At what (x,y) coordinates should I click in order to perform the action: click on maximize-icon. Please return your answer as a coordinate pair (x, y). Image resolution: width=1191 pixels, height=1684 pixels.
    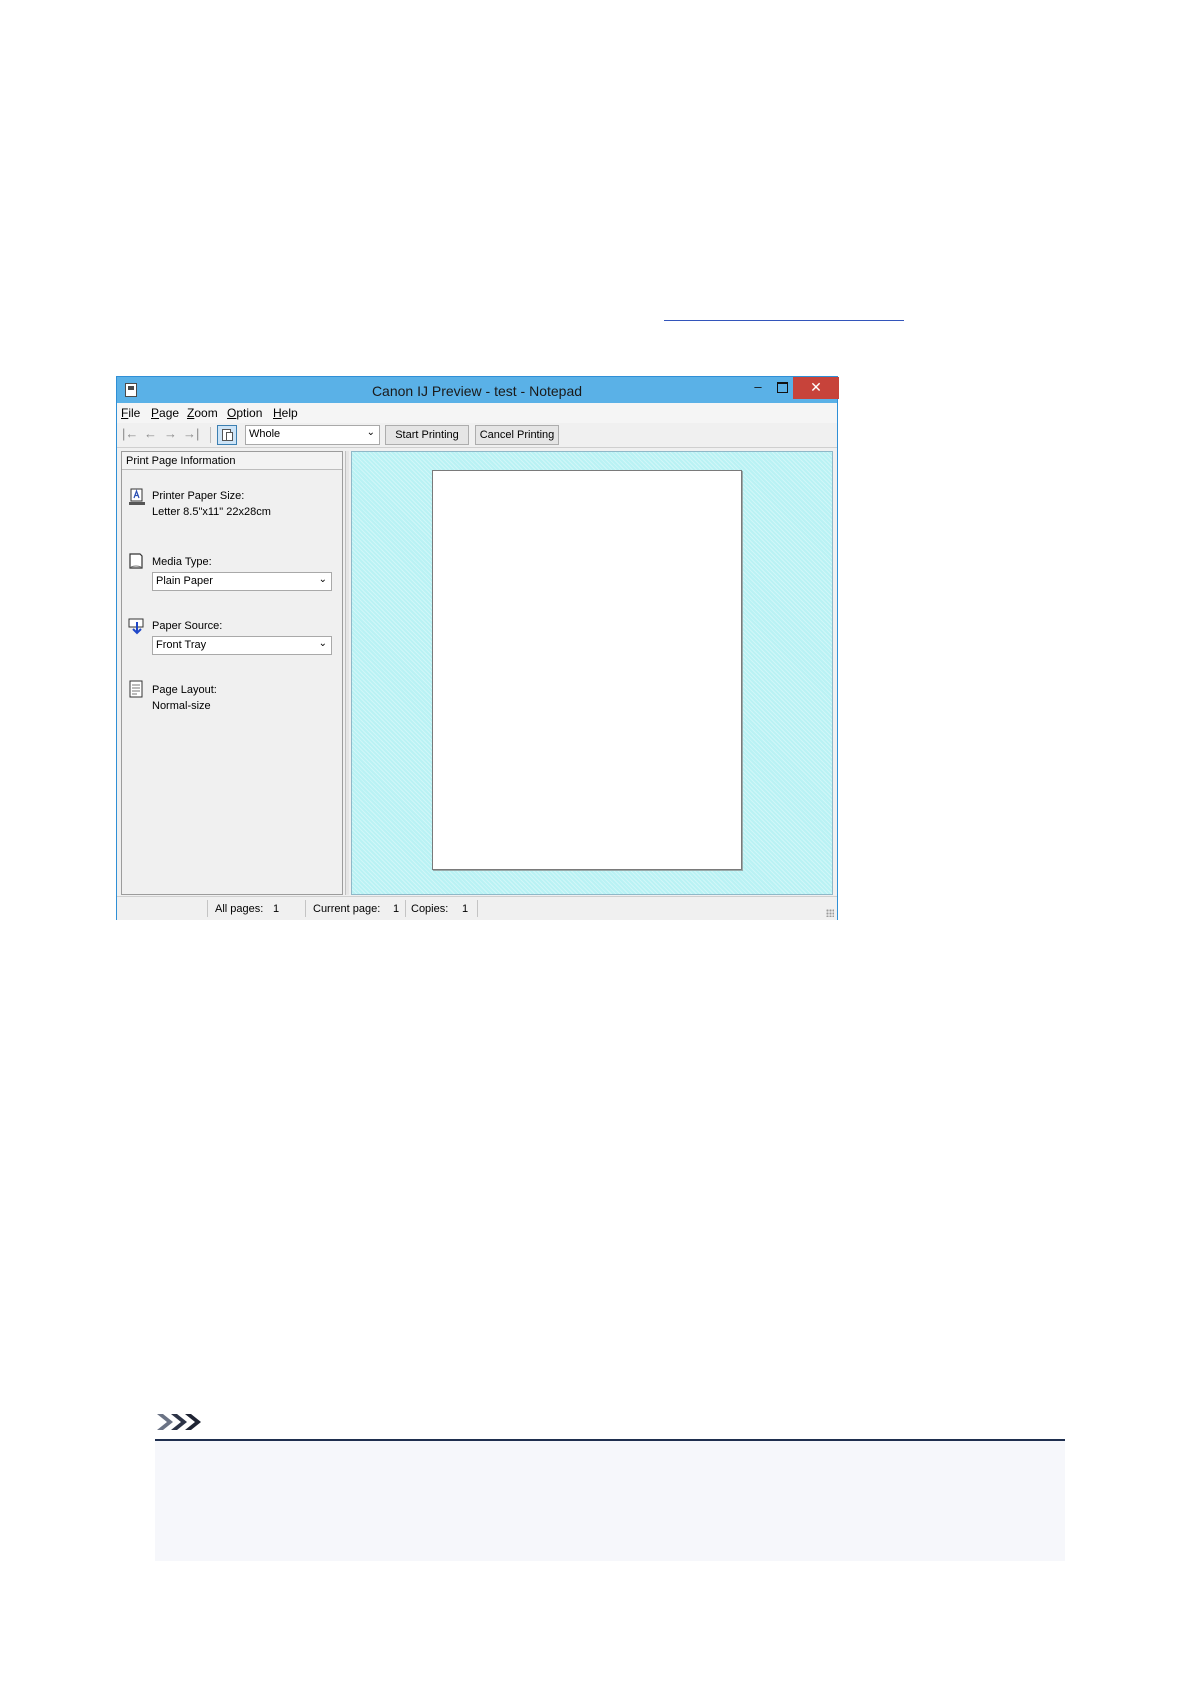
    Looking at the image, I should click on (782, 388).